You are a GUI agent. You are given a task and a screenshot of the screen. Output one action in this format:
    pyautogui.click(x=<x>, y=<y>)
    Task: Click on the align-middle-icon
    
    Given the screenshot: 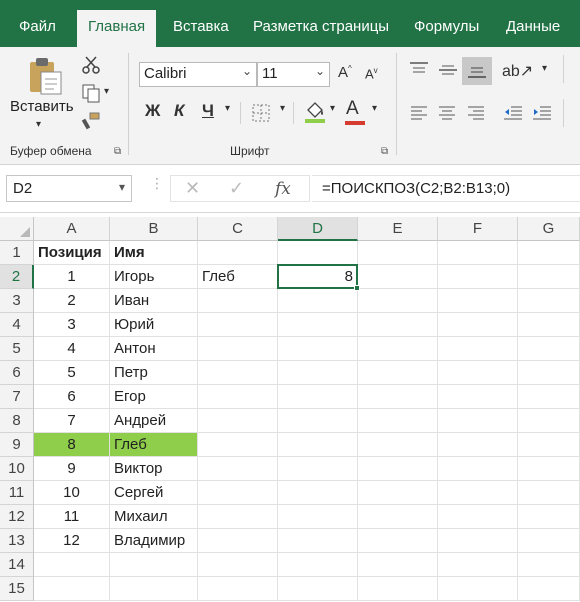 What is the action you would take?
    pyautogui.click(x=448, y=70)
    